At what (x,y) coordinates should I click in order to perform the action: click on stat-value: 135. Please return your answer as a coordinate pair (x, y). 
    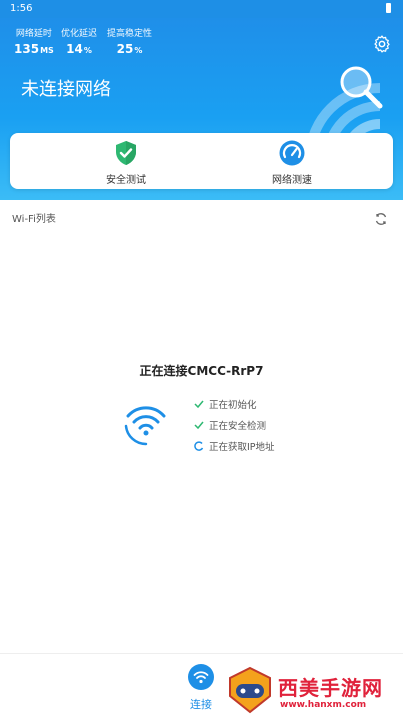
    Looking at the image, I should click on (27, 49).